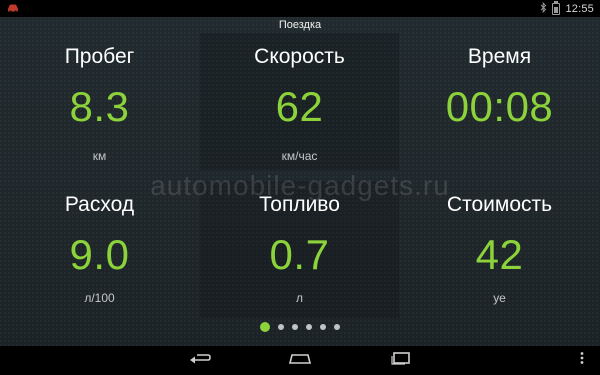  Describe the element at coordinates (99, 254) in the screenshot. I see `consumption-value: 9.0` at that location.